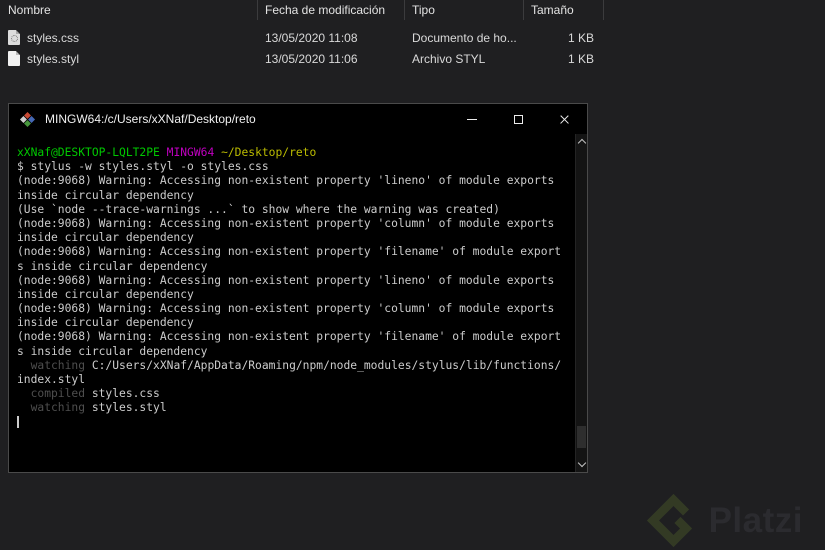  What do you see at coordinates (311, 58) in the screenshot?
I see `file-modified: 13/05/2020 11:06` at bounding box center [311, 58].